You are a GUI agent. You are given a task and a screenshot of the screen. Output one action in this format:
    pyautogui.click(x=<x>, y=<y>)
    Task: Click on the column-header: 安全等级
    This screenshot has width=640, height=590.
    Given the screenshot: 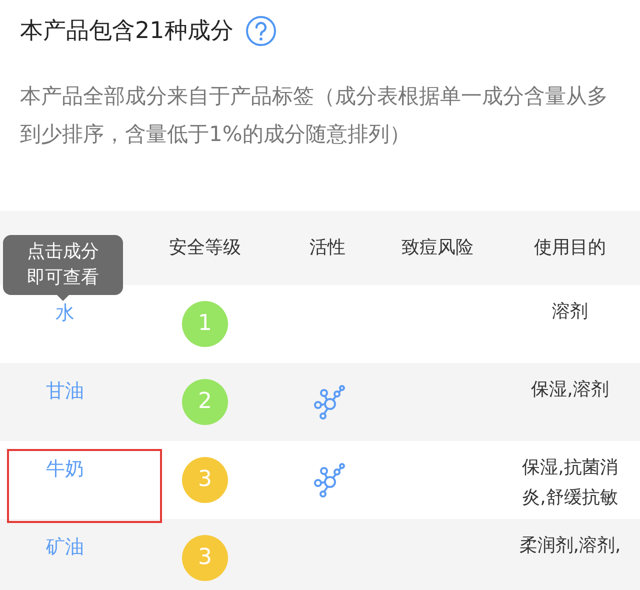 What is the action you would take?
    pyautogui.click(x=205, y=247)
    